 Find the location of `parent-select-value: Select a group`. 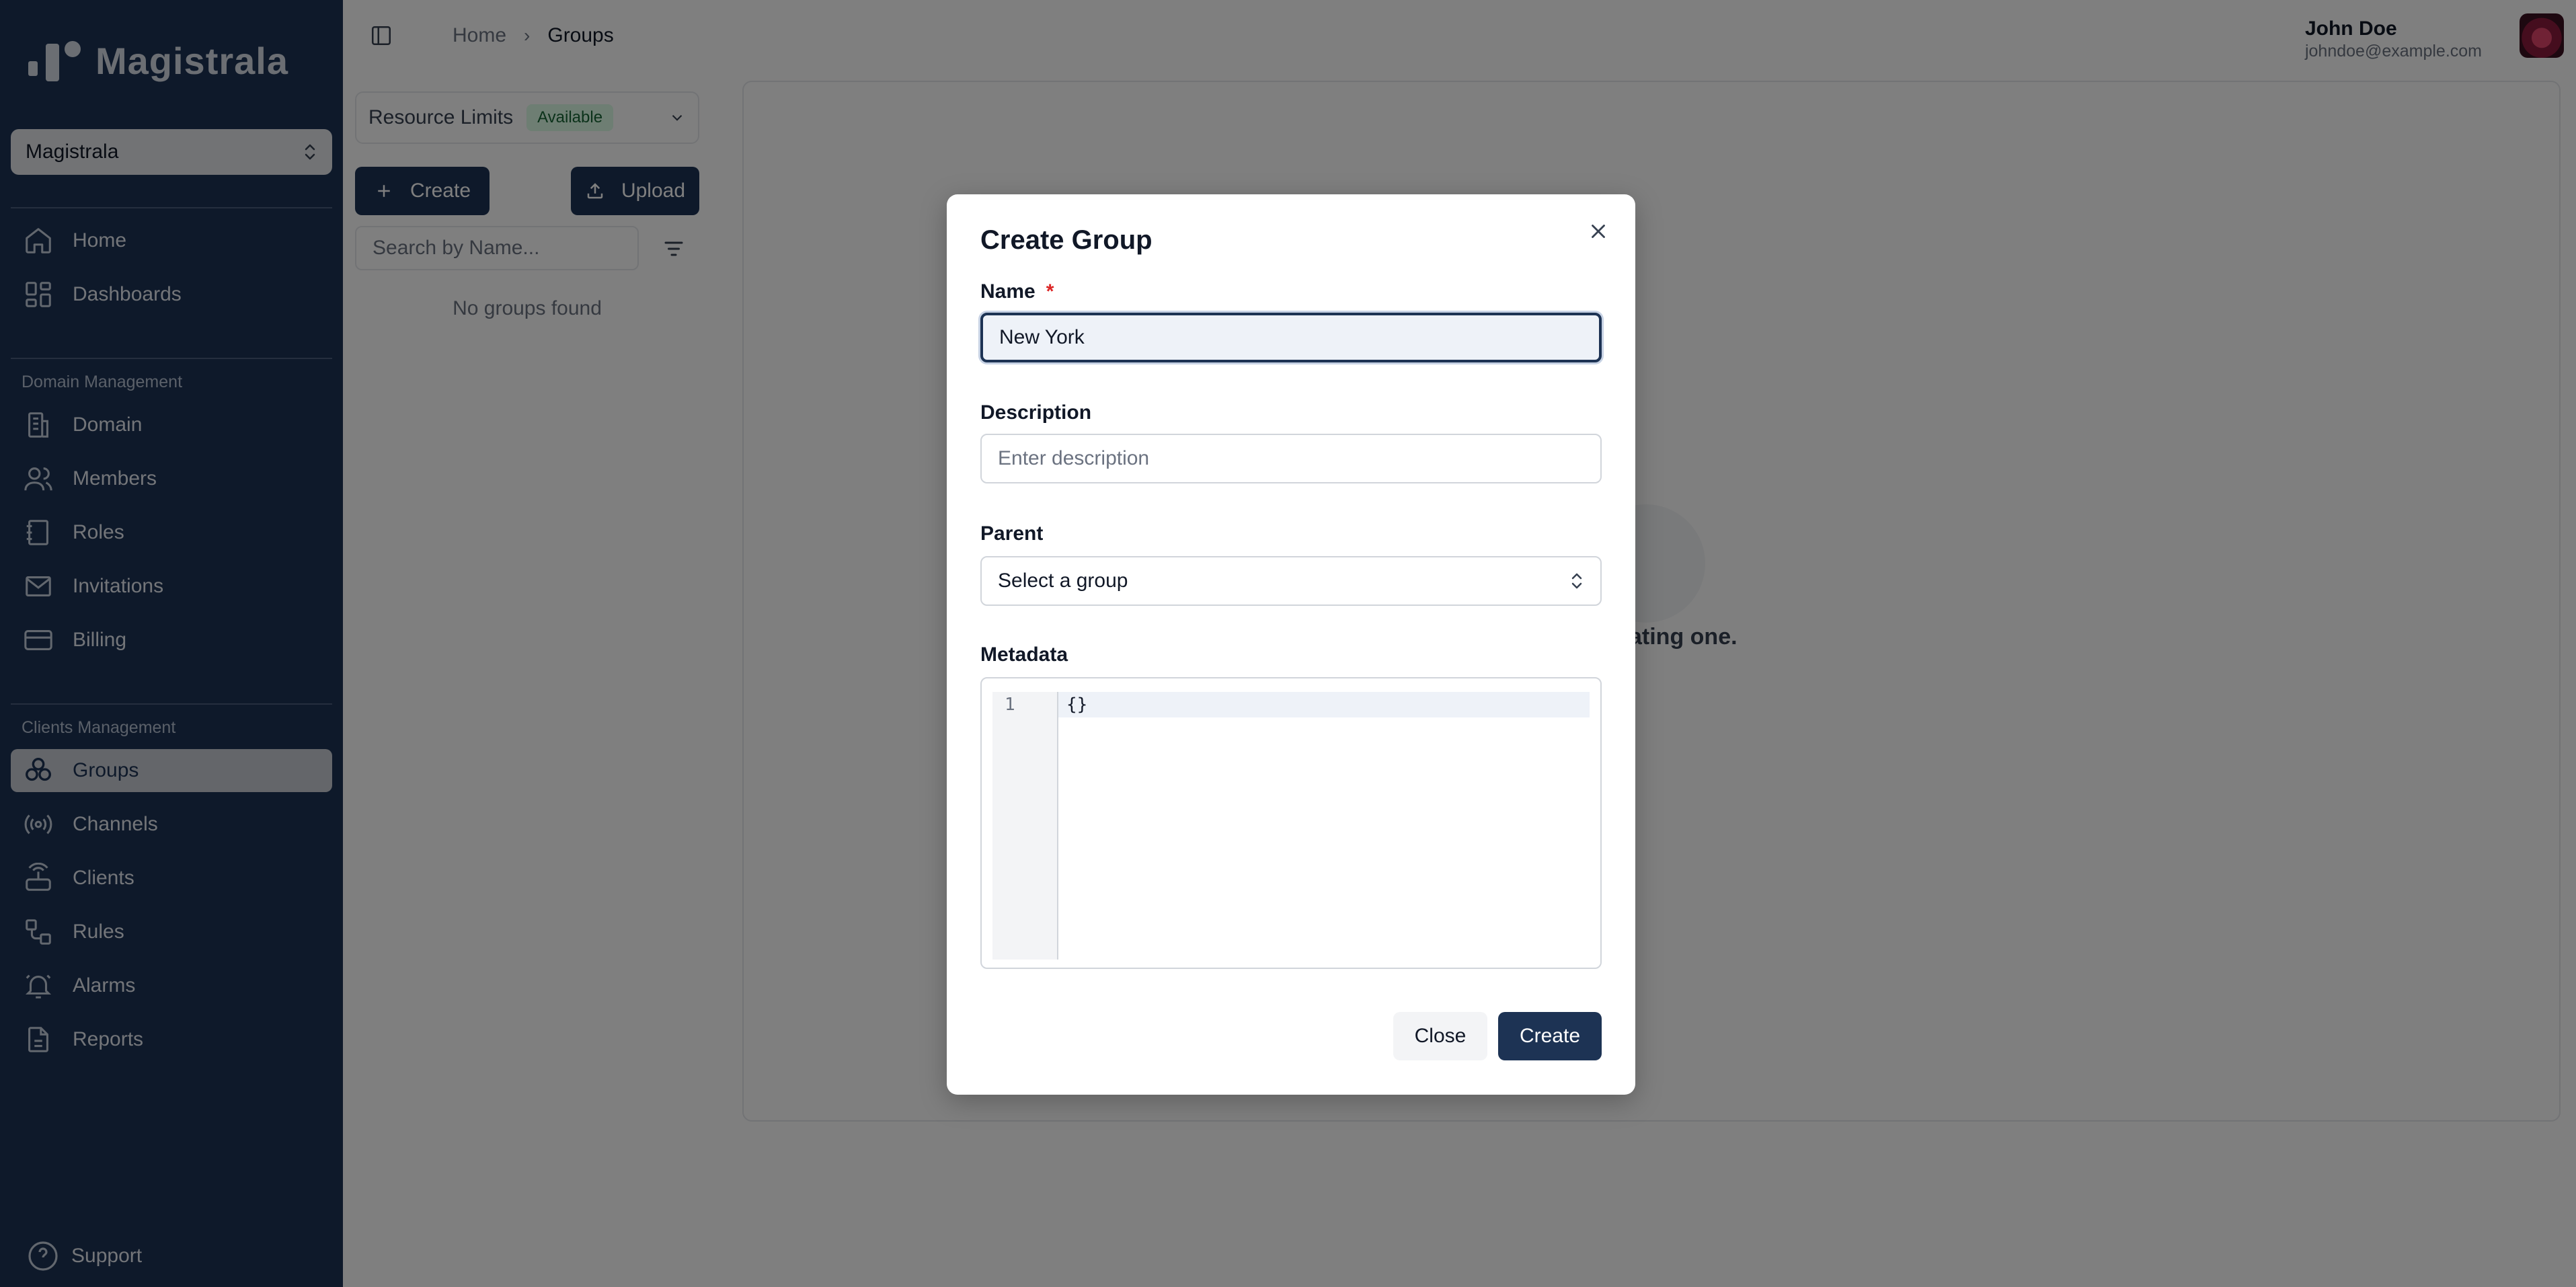

parent-select-value: Select a group is located at coordinates (1063, 581).